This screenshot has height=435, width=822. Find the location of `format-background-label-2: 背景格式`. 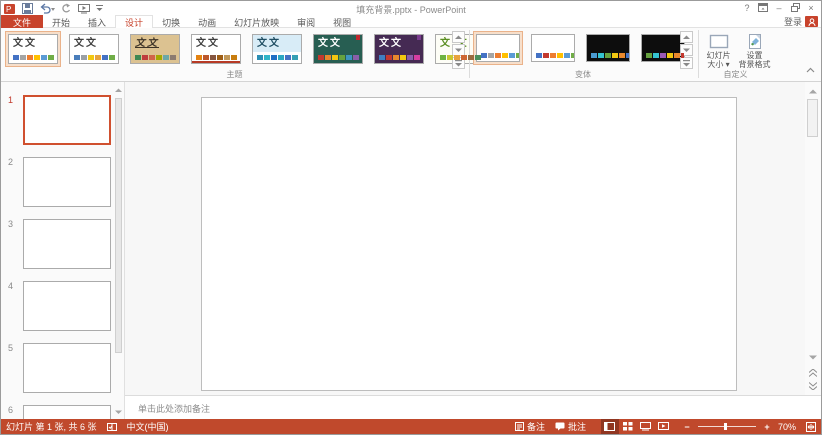

format-background-label-2: 背景格式 is located at coordinates (754, 64).